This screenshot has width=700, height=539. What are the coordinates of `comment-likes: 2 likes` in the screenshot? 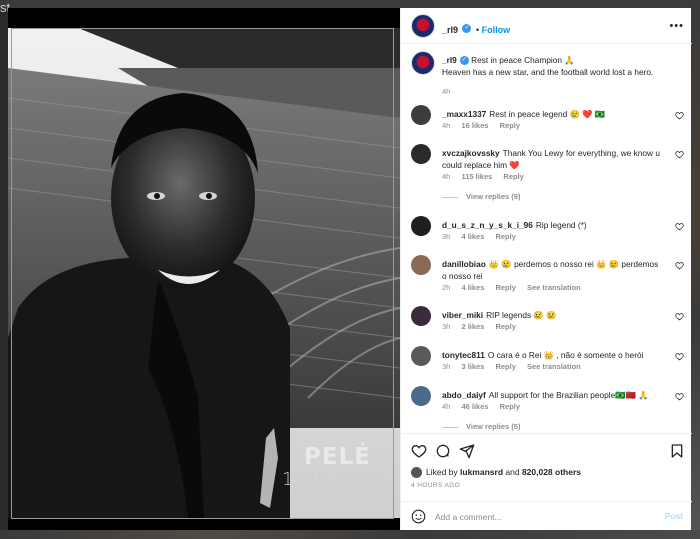 It's located at (472, 326).